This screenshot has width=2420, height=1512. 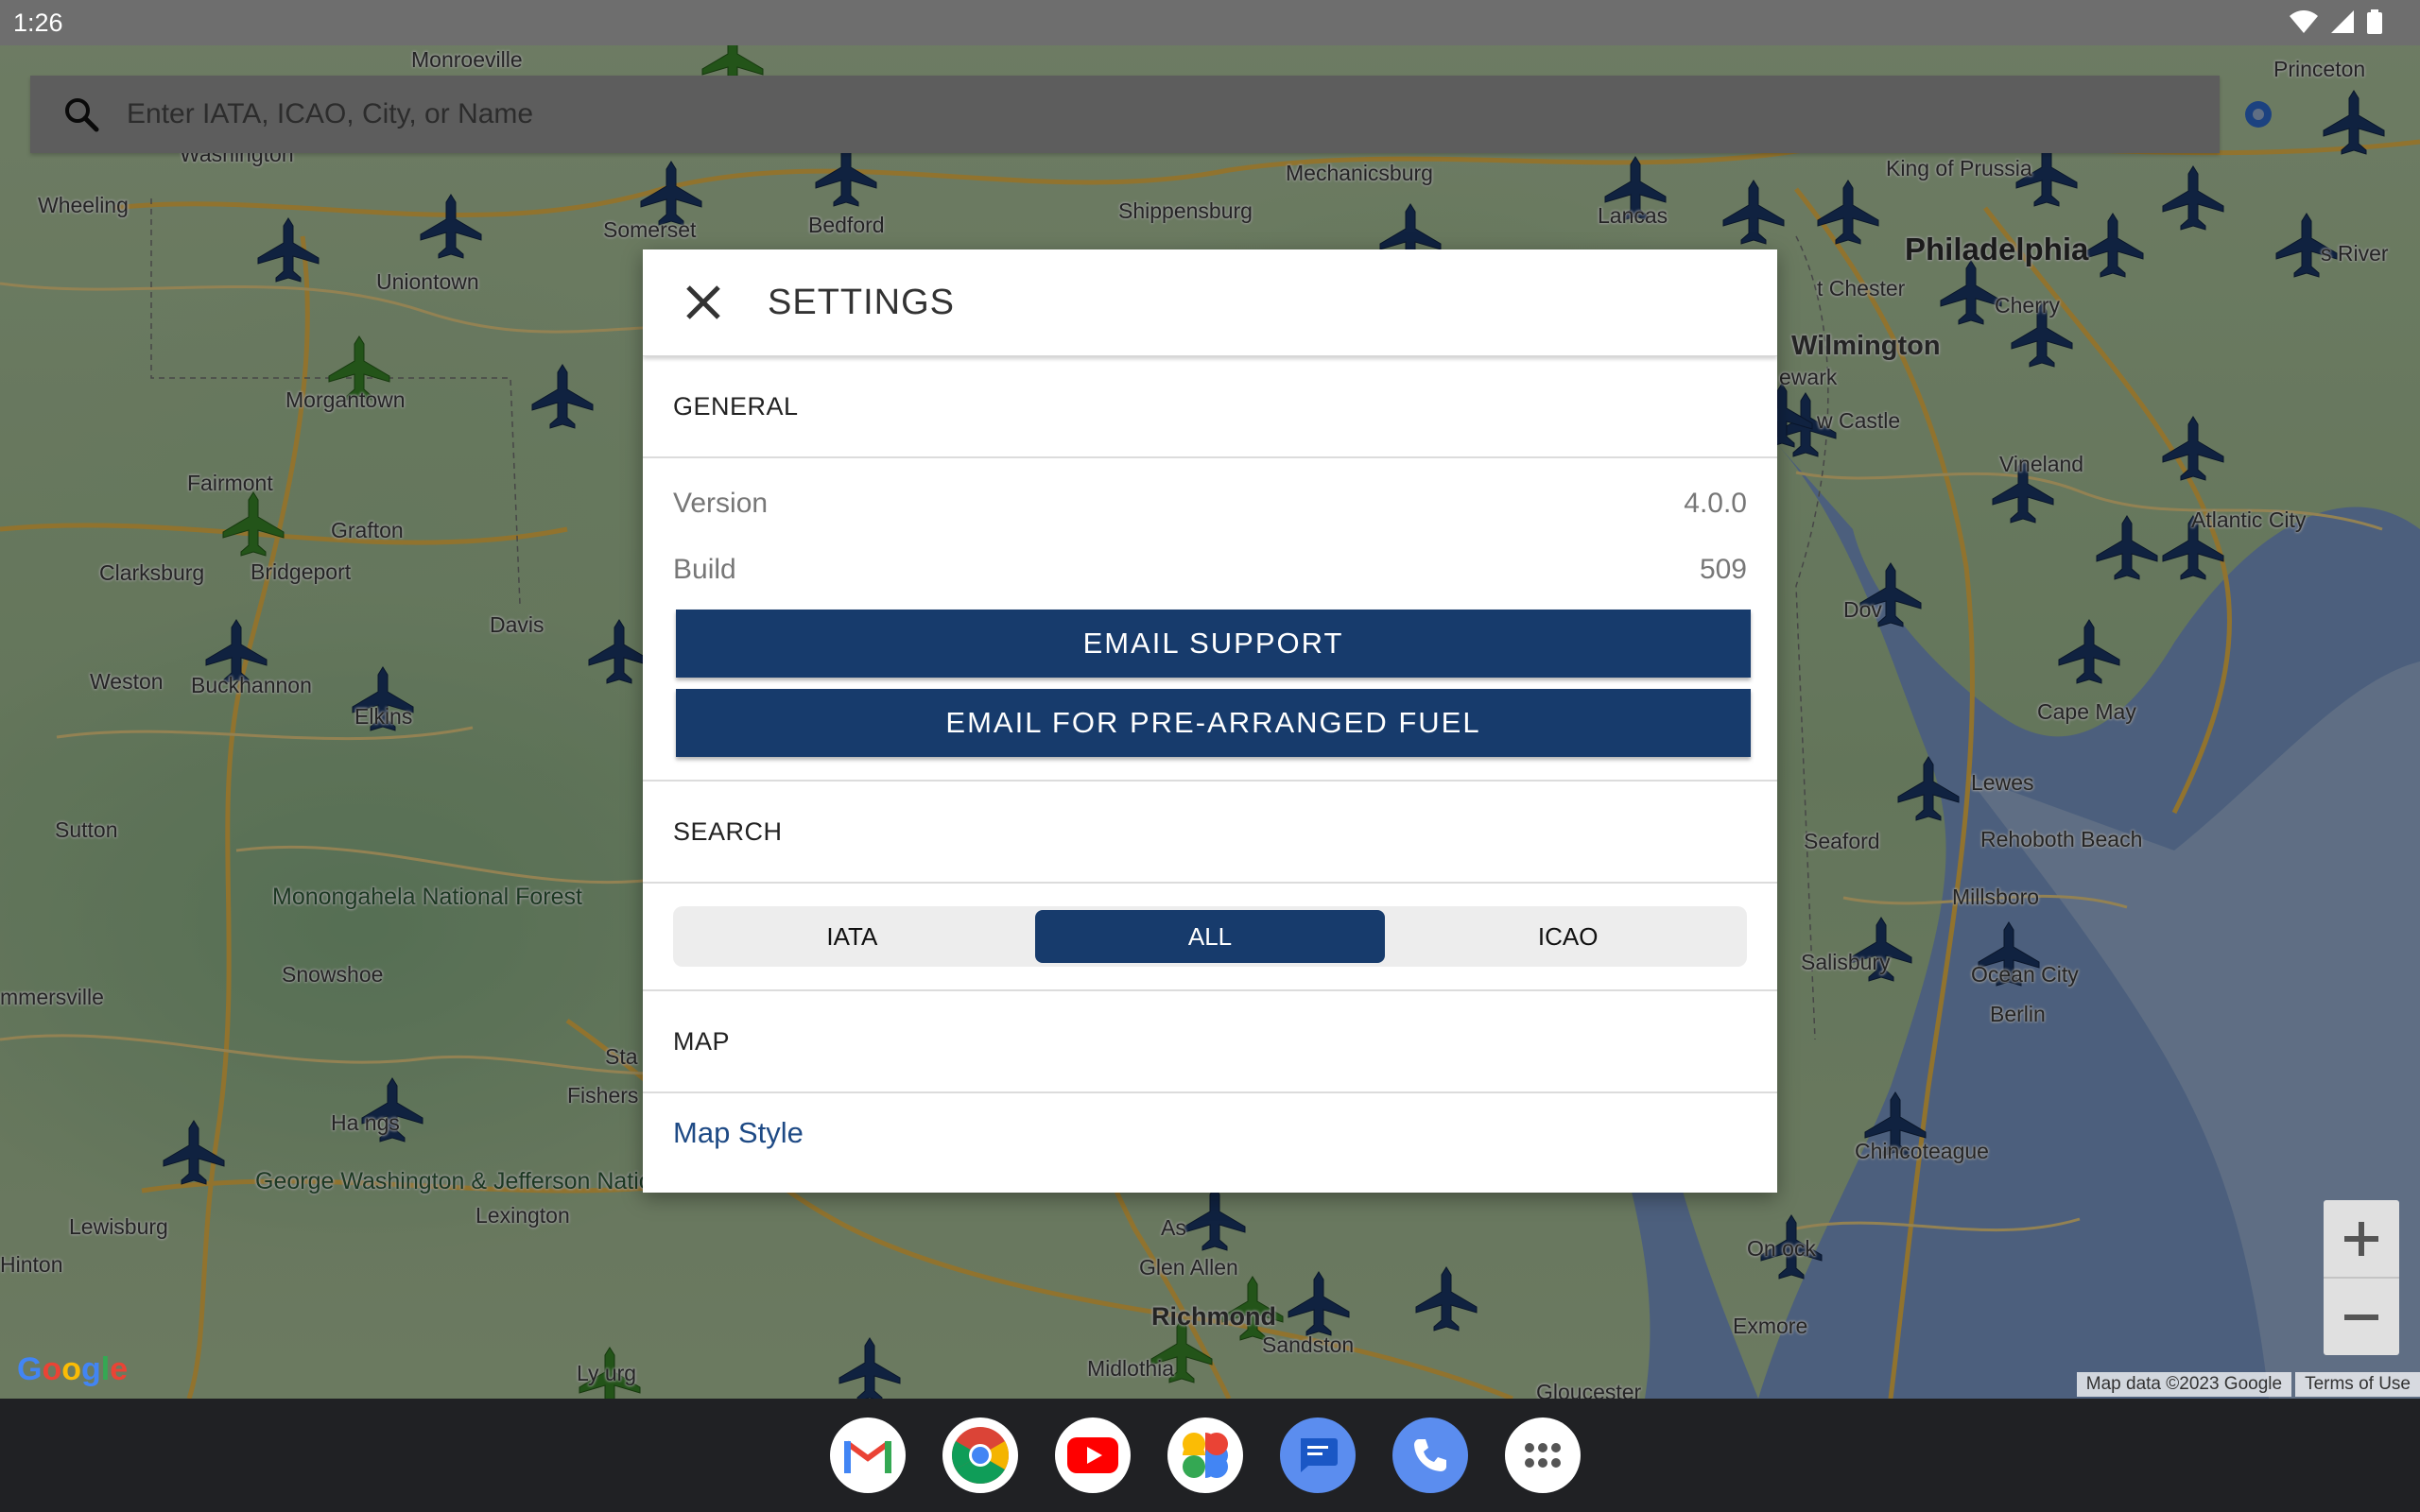 What do you see at coordinates (2374, 21) in the screenshot?
I see `battery-icon` at bounding box center [2374, 21].